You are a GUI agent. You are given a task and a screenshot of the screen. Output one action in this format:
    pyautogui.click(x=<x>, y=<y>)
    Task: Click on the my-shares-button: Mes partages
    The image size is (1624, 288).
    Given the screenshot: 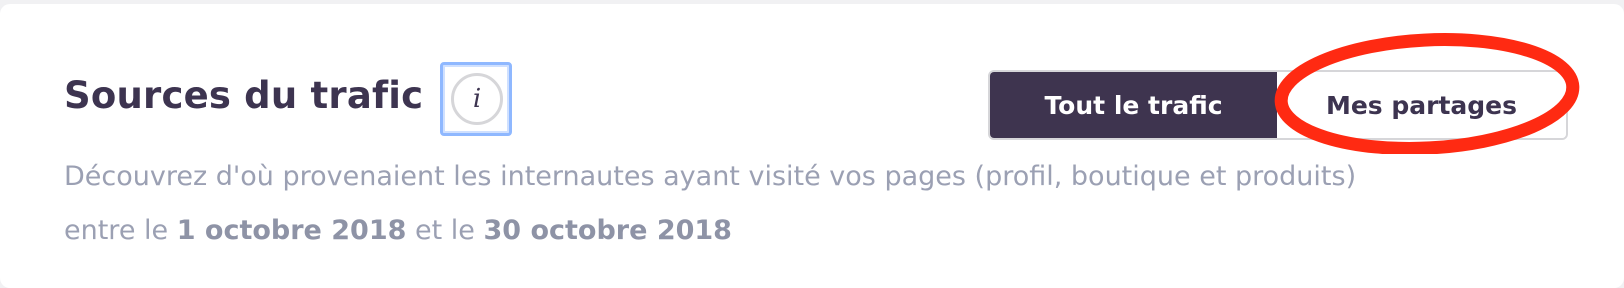 What is the action you would take?
    pyautogui.click(x=1421, y=105)
    